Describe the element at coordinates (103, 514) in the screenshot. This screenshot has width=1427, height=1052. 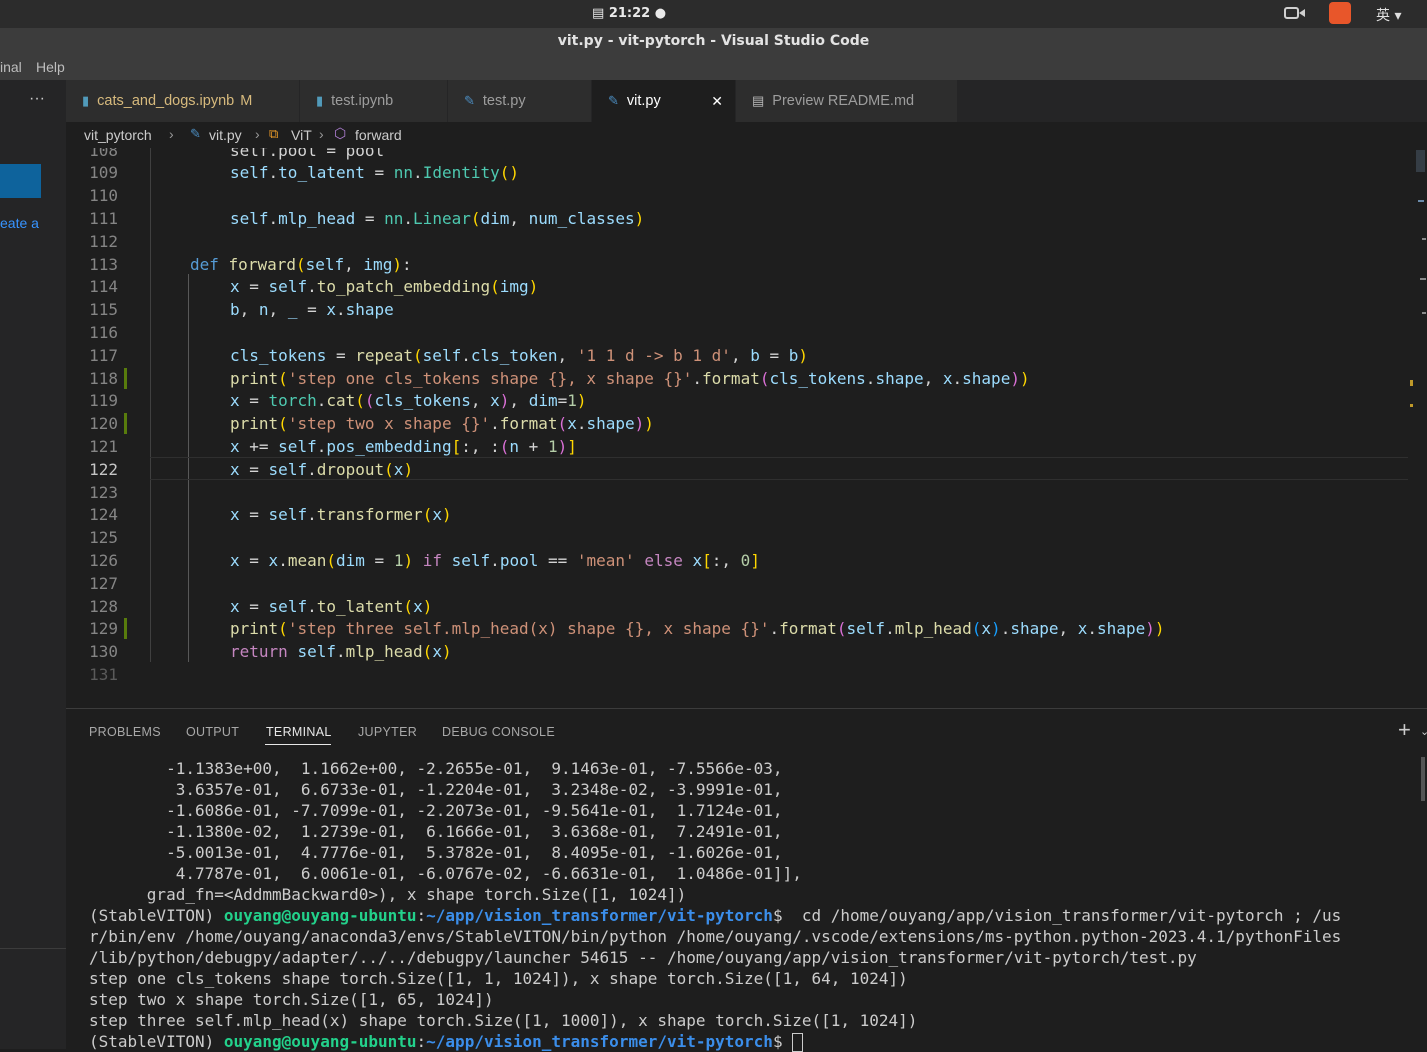
I see `line-number: 124` at that location.